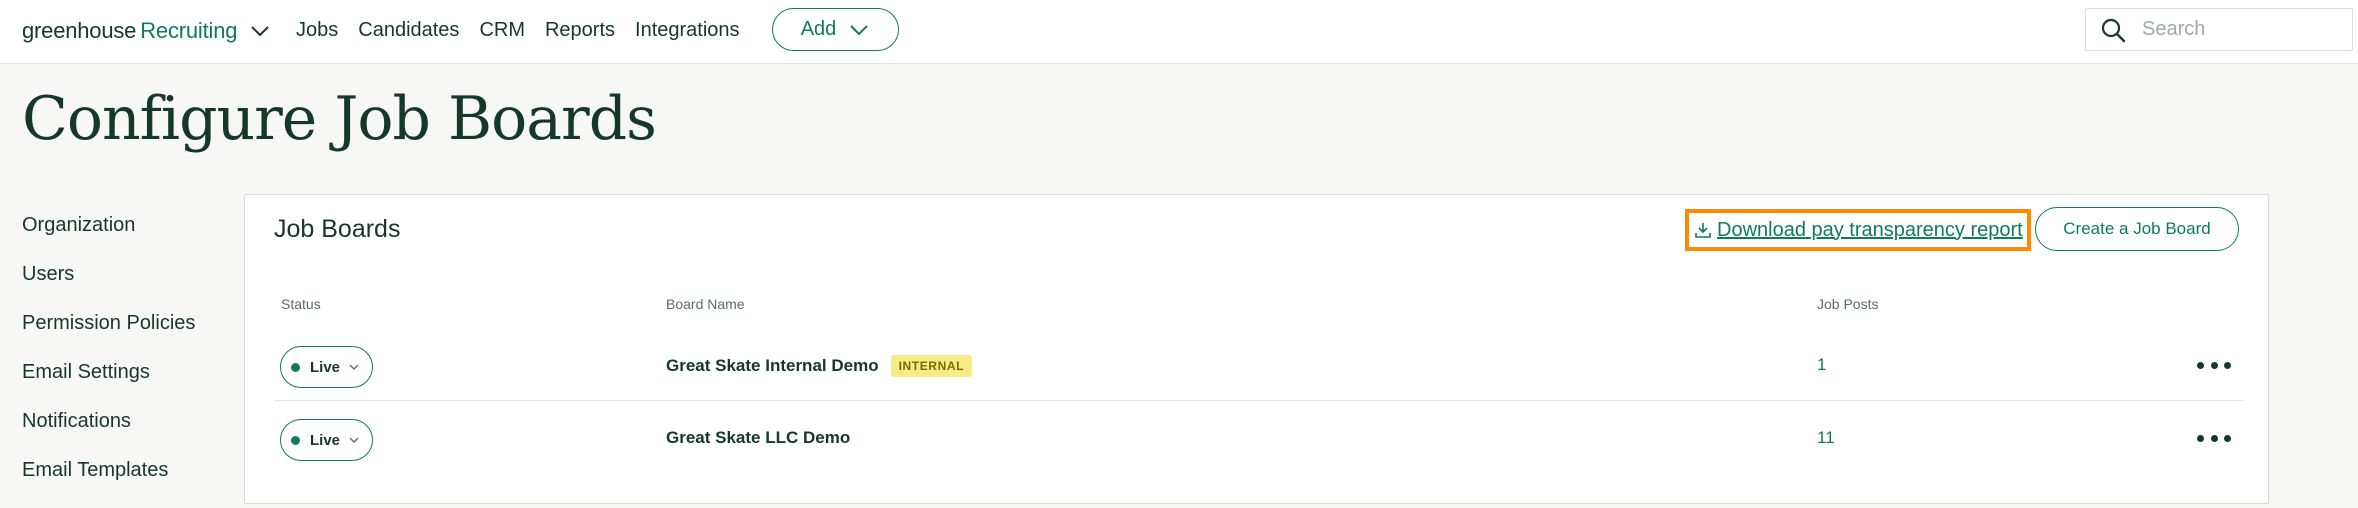  Describe the element at coordinates (108, 479) in the screenshot. I see `sidebar-item-email-templates: Email Templates` at that location.